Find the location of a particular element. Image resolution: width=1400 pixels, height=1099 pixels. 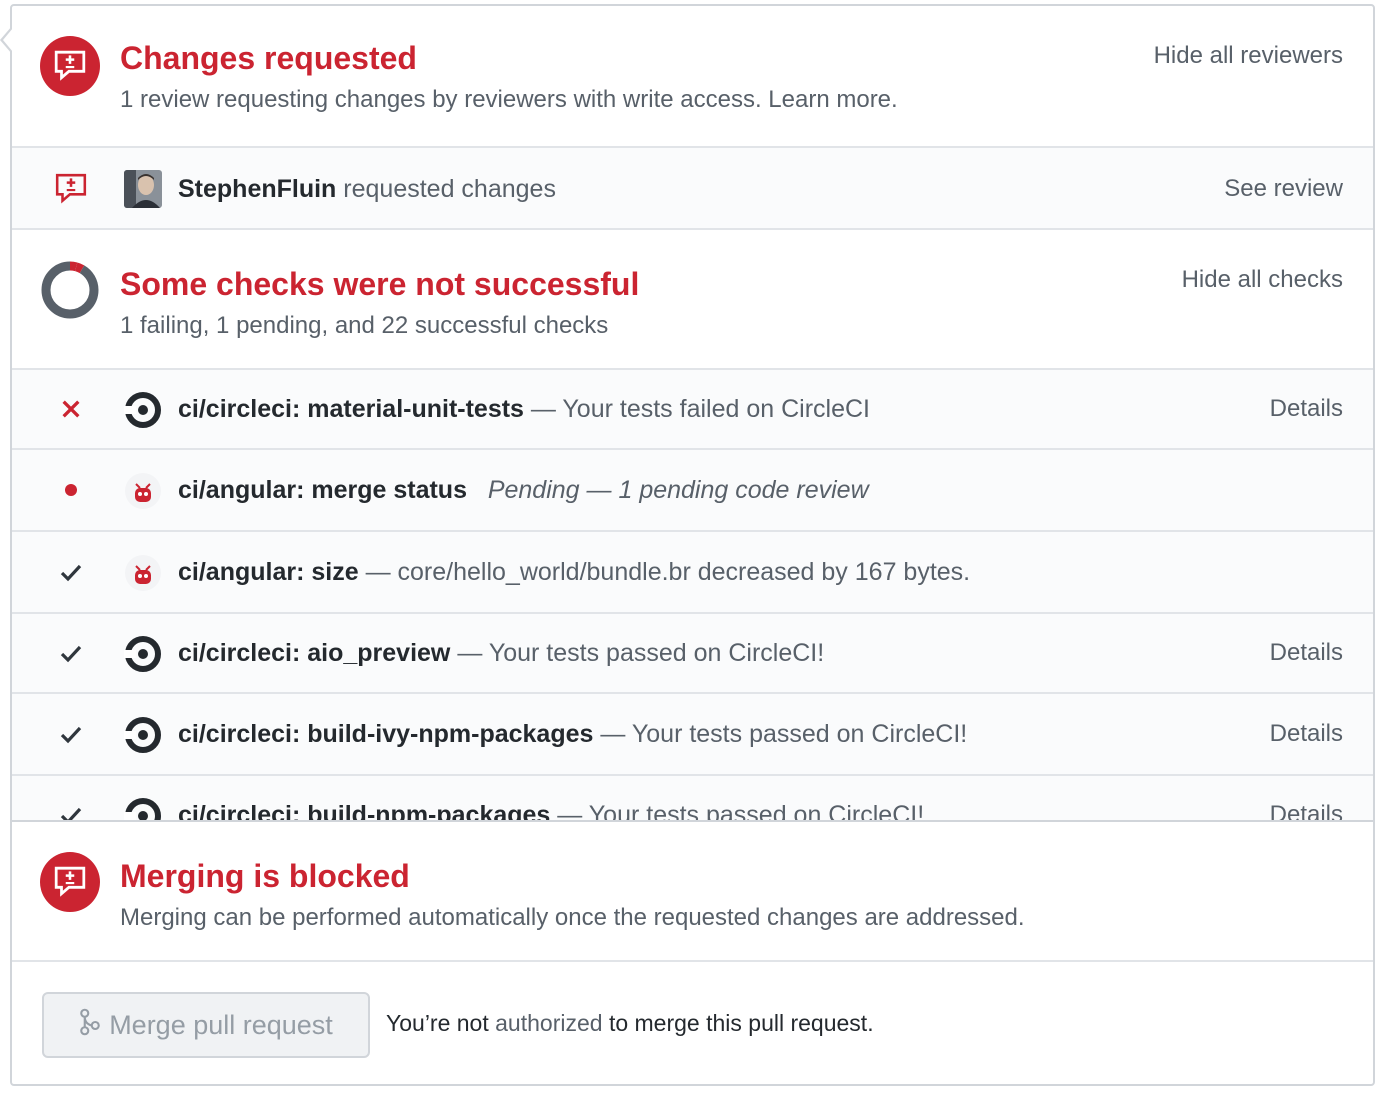

check-context: ci/circleci: build-npm-packages is located at coordinates (364, 810).